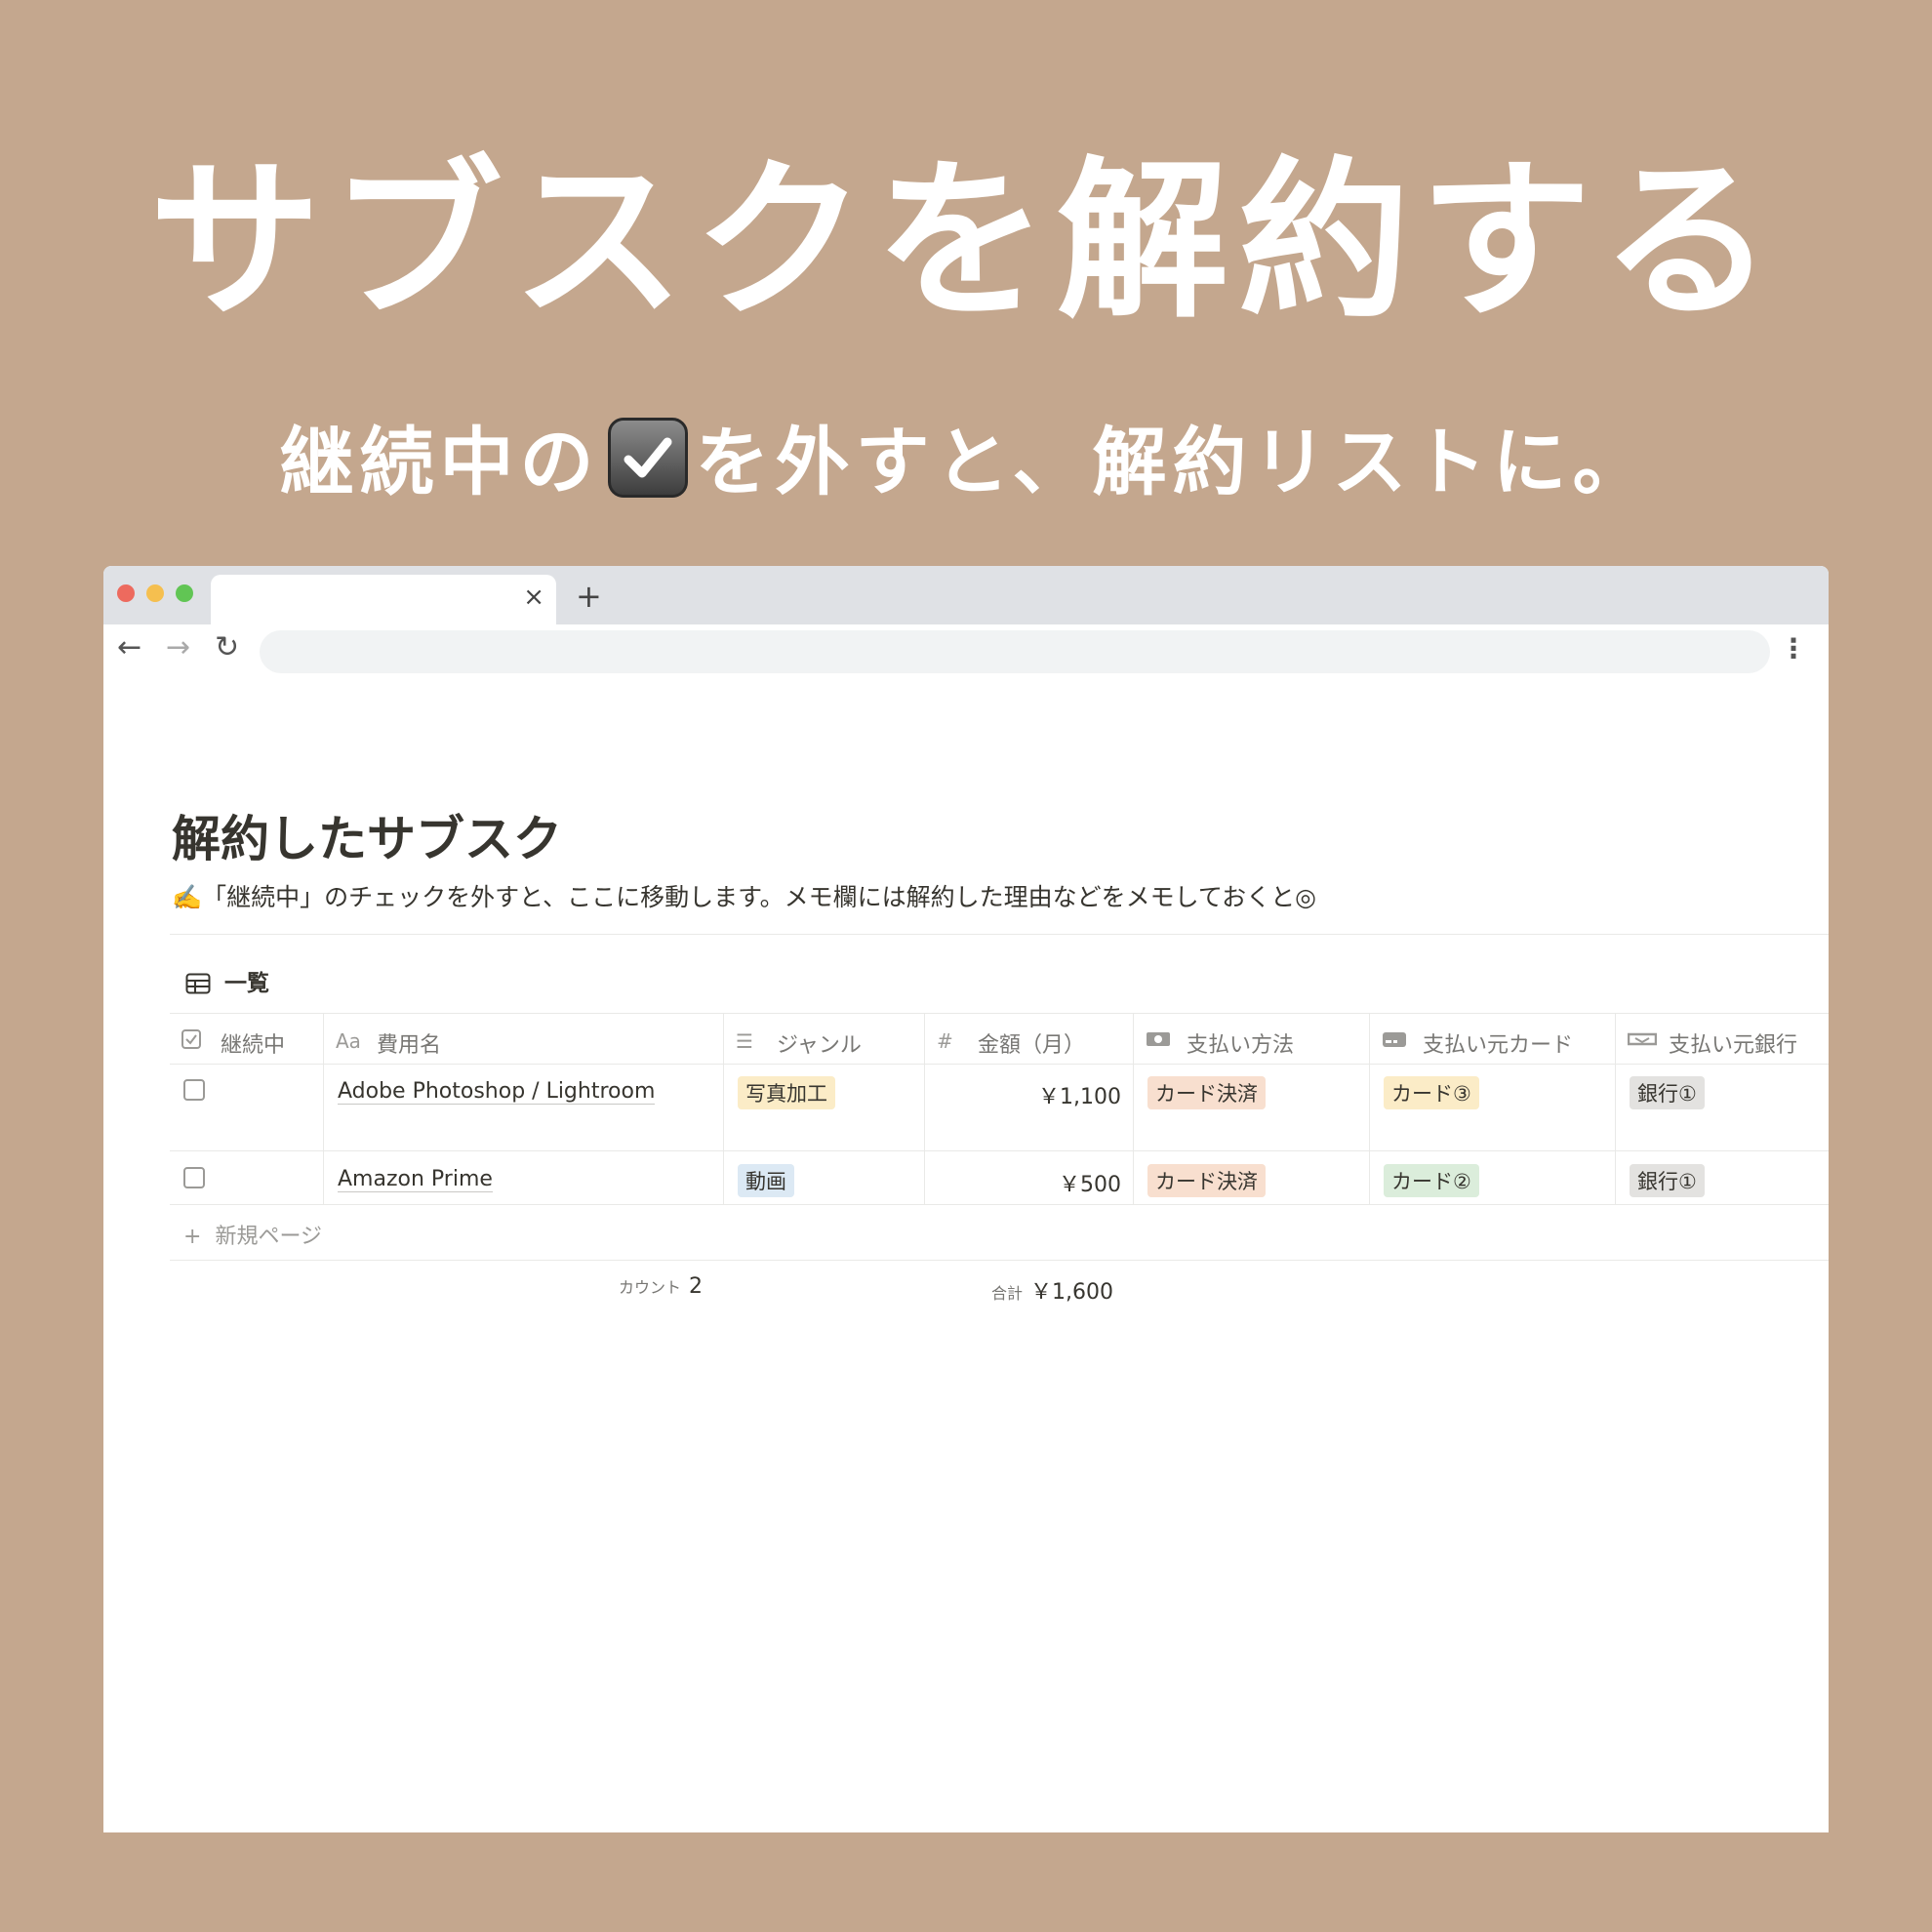 This screenshot has width=1932, height=1932. What do you see at coordinates (409, 1045) in the screenshot?
I see `header-name-label: 費用名` at bounding box center [409, 1045].